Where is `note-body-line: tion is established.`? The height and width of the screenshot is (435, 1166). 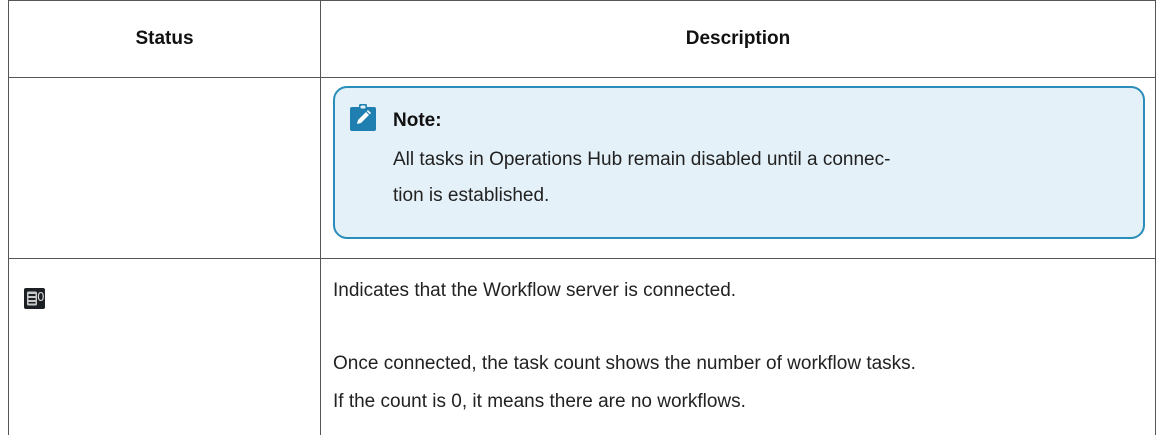 note-body-line: tion is established. is located at coordinates (471, 195).